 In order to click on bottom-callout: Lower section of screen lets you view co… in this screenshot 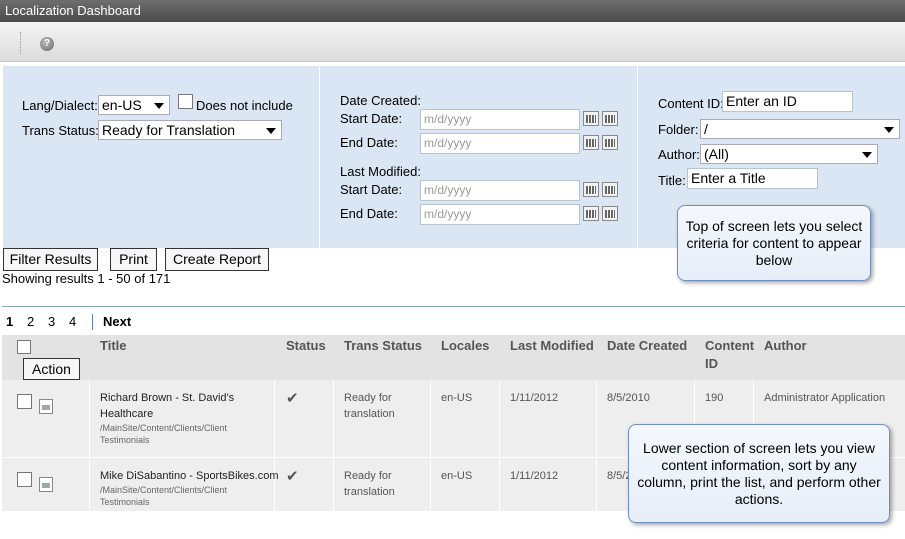, I will do `click(759, 473)`.